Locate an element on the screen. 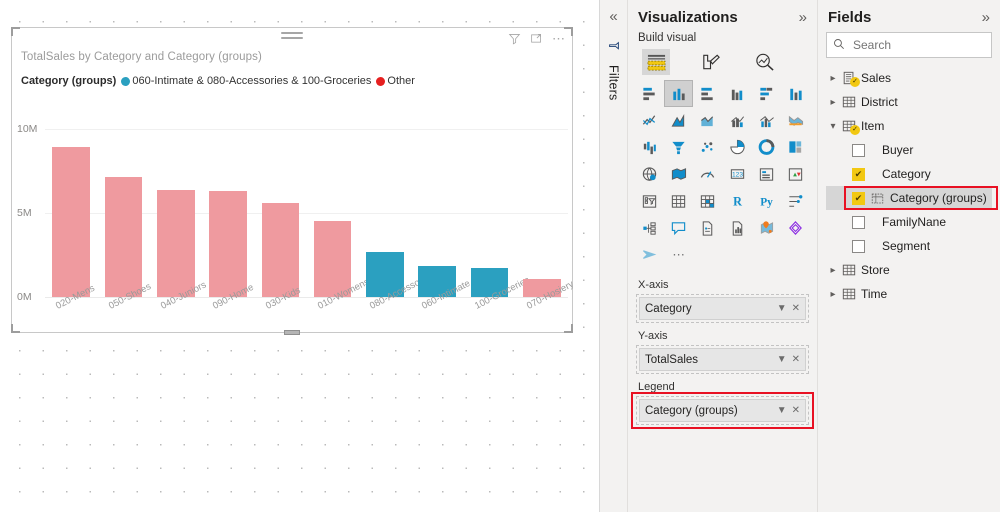  resize-handle-tl is located at coordinates (15, 31).